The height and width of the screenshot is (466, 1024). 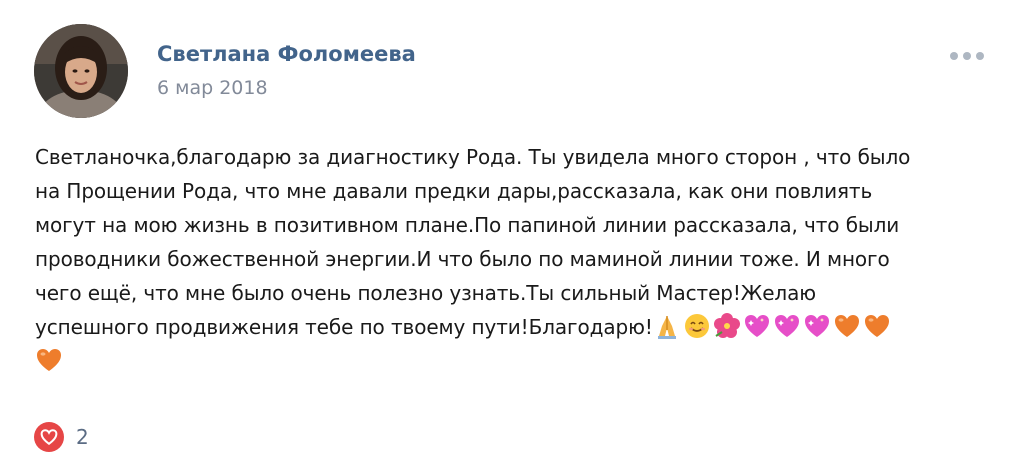 What do you see at coordinates (286, 54) in the screenshot?
I see `author-name: Светлана Фоломеева` at bounding box center [286, 54].